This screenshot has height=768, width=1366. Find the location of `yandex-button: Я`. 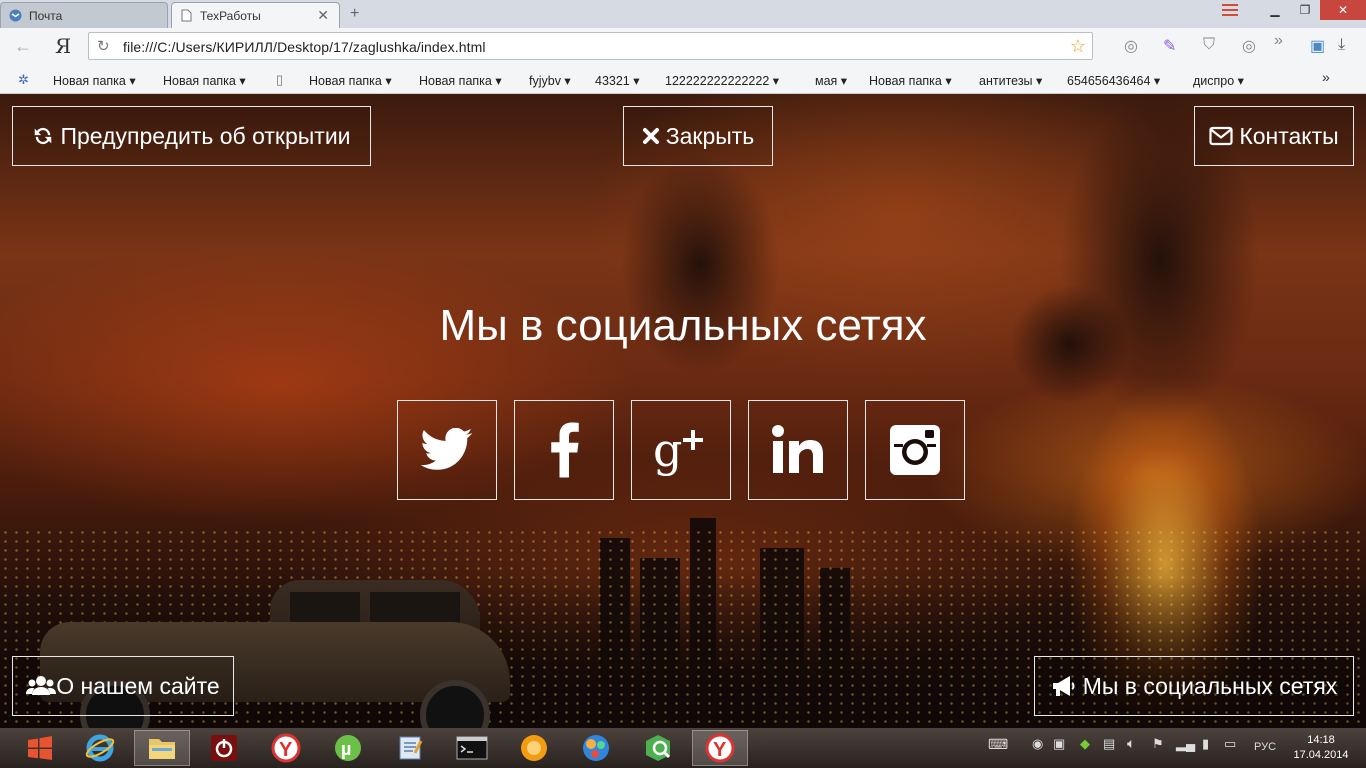

yandex-button: Я is located at coordinates (63, 46).